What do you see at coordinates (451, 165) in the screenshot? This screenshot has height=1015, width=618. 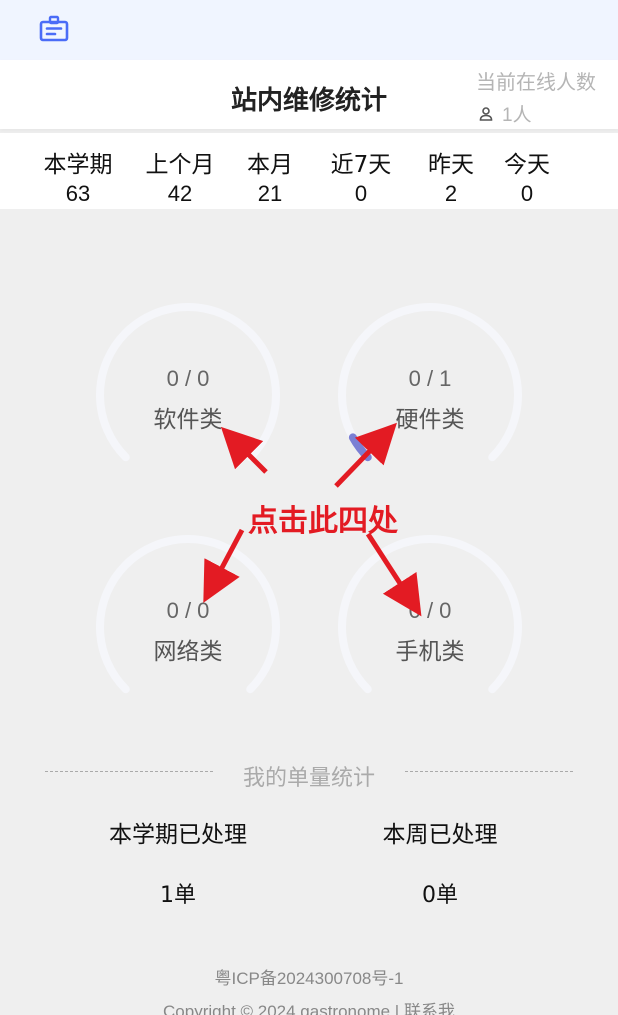 I see `stat-label: 昨天` at bounding box center [451, 165].